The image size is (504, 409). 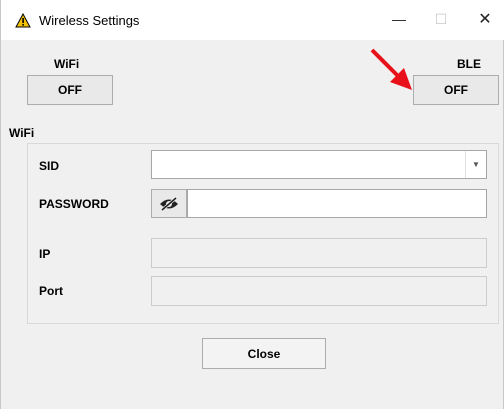 What do you see at coordinates (51, 291) in the screenshot?
I see `port-label: Port` at bounding box center [51, 291].